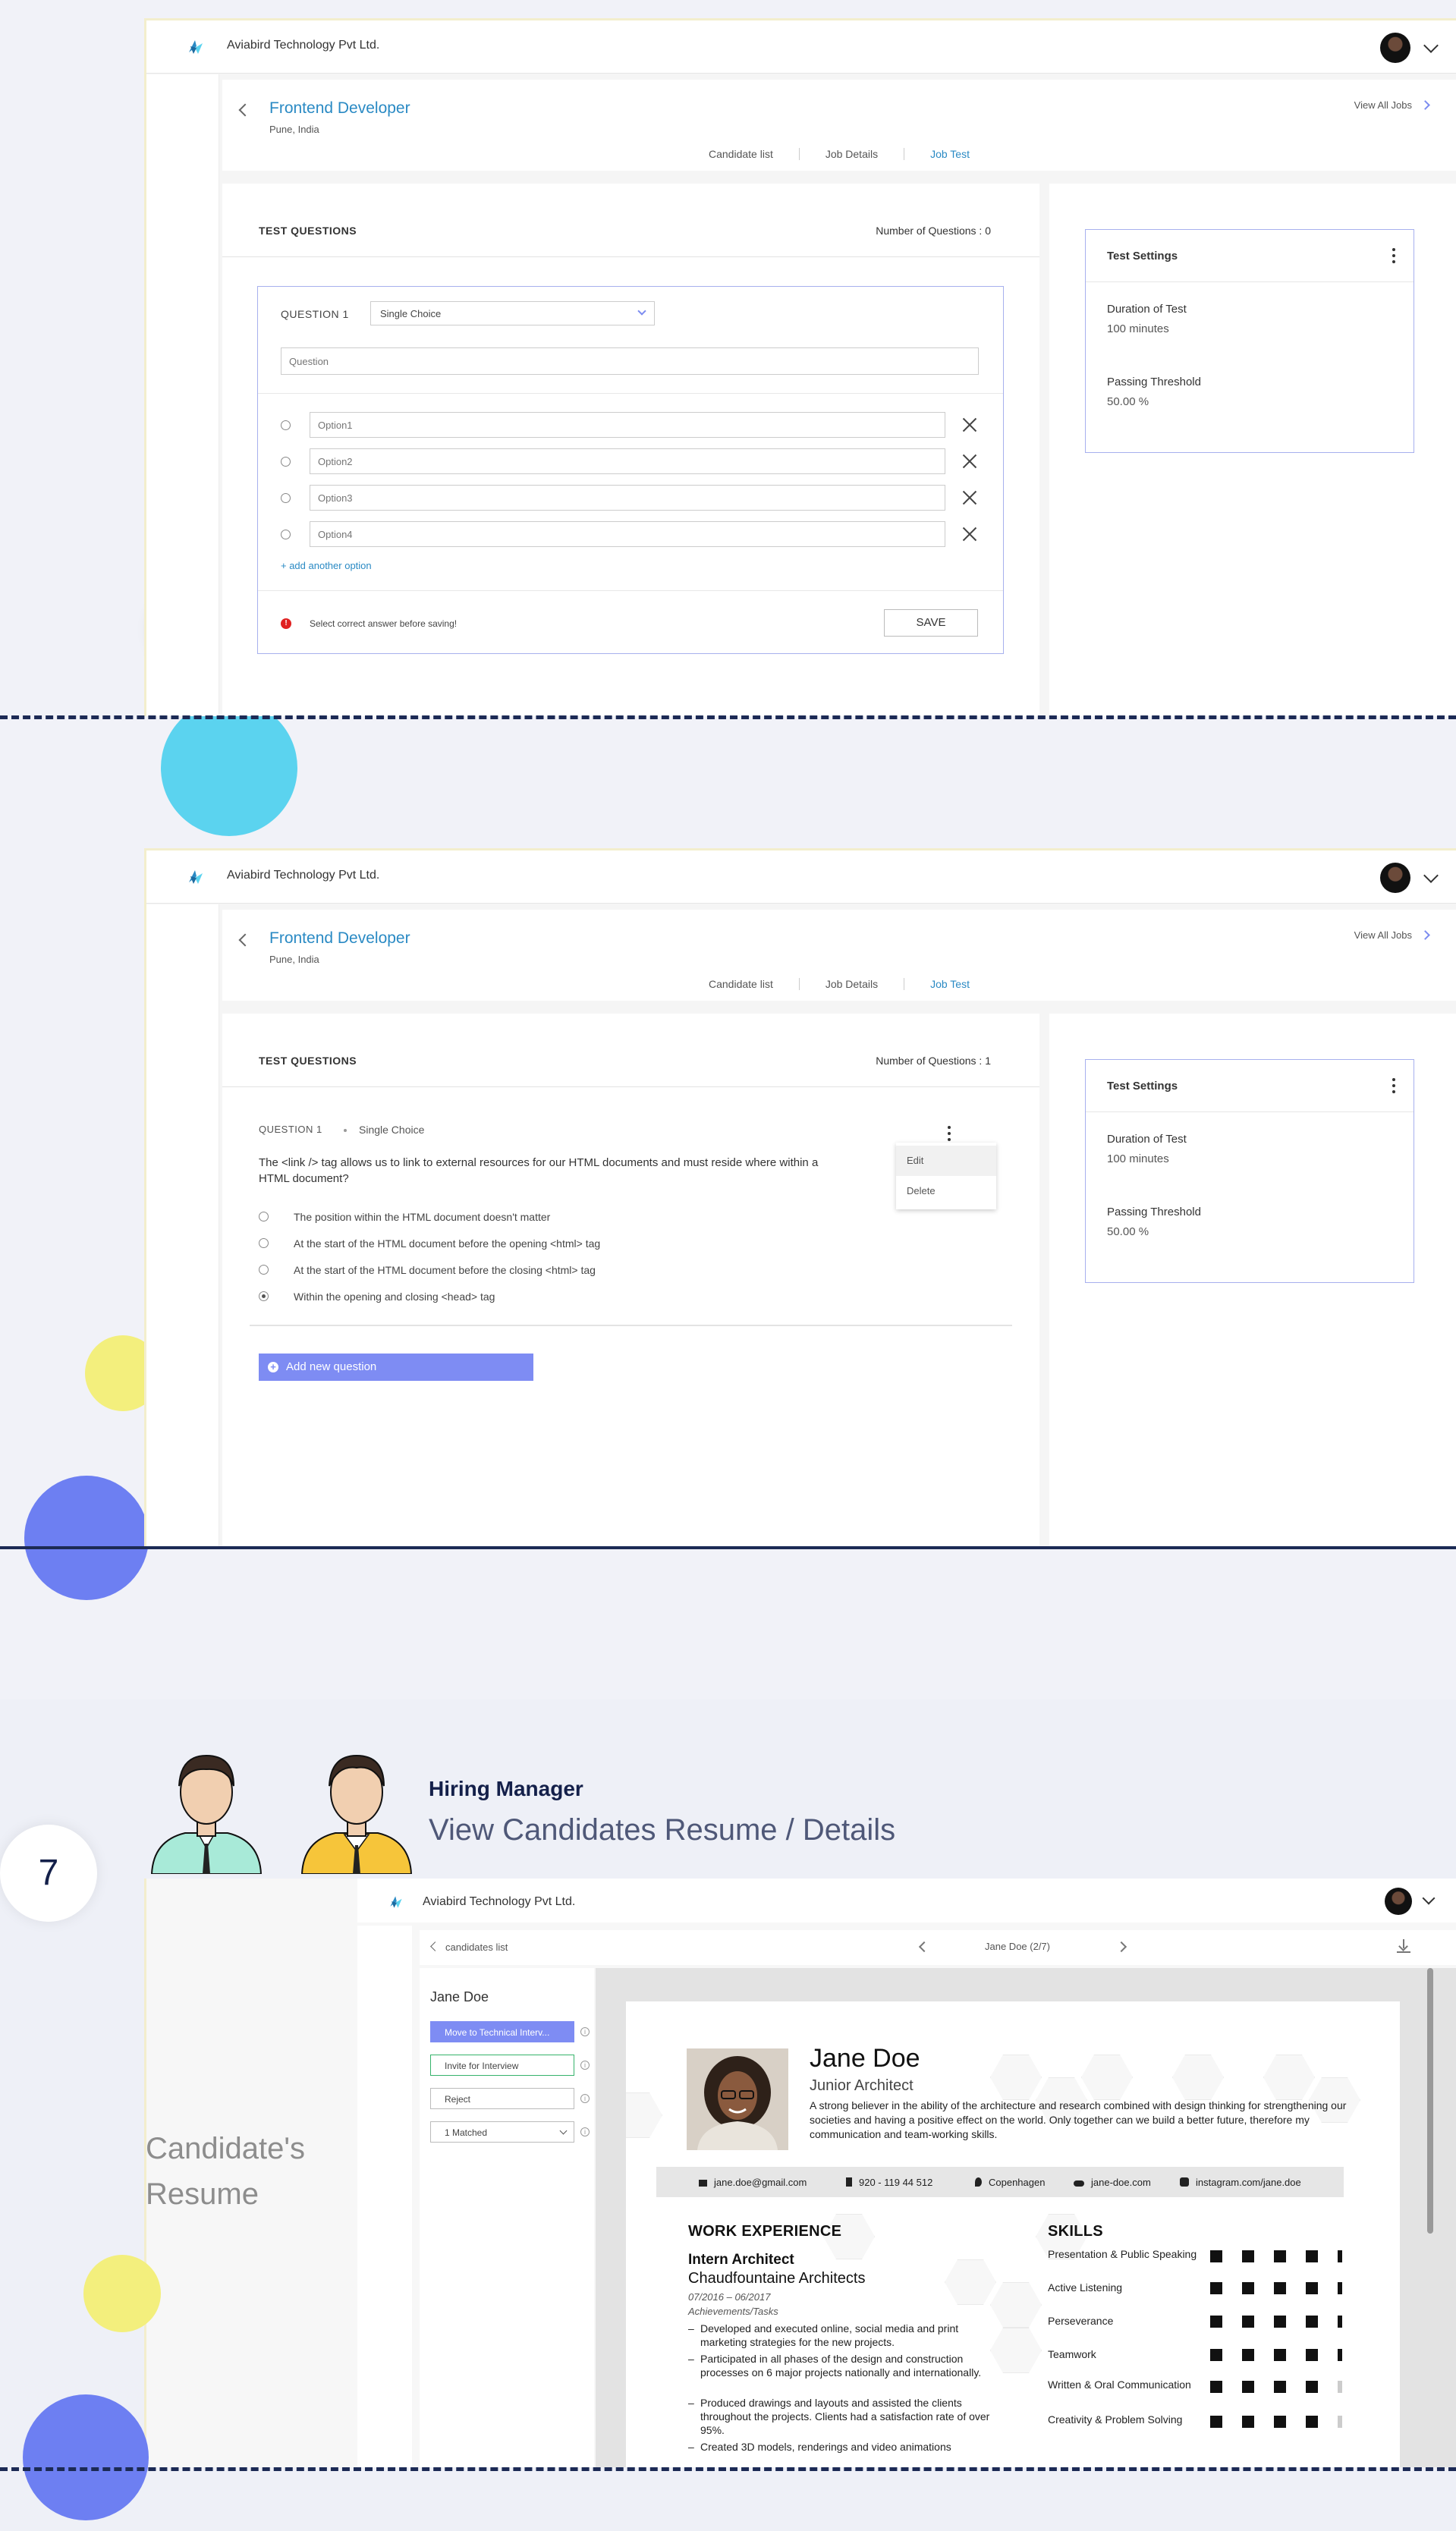 The image size is (1456, 2531). I want to click on step-number-badge: 7, so click(48, 1873).